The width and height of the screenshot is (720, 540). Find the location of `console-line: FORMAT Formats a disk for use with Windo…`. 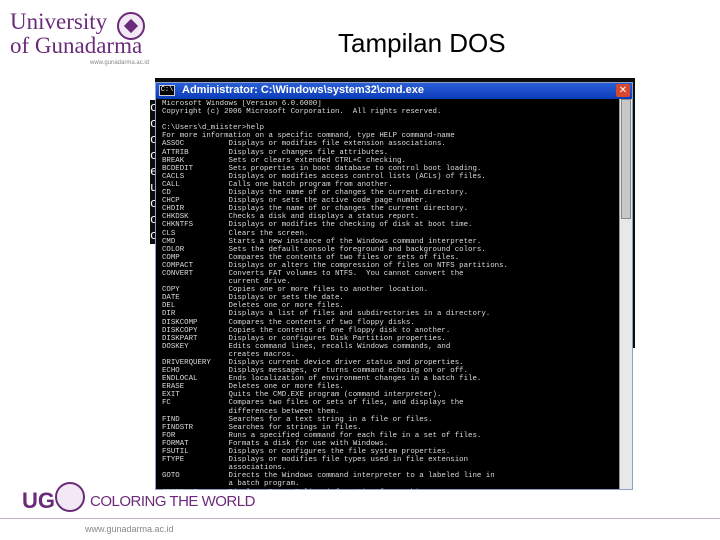

console-line: FORMAT Formats a disk for use with Windo… is located at coordinates (275, 443).